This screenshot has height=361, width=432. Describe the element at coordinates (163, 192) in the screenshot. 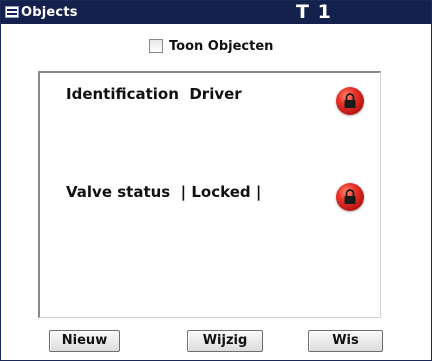

I see `list-item: Valve status | Locked |` at that location.